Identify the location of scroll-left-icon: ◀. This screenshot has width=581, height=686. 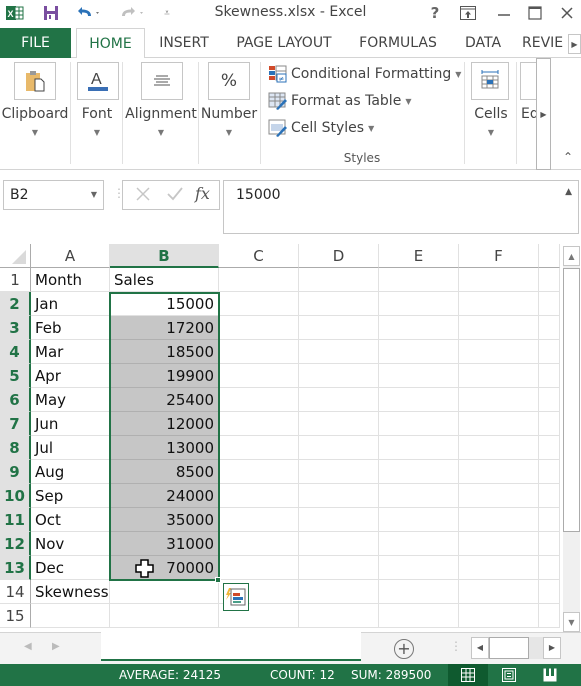
(480, 648).